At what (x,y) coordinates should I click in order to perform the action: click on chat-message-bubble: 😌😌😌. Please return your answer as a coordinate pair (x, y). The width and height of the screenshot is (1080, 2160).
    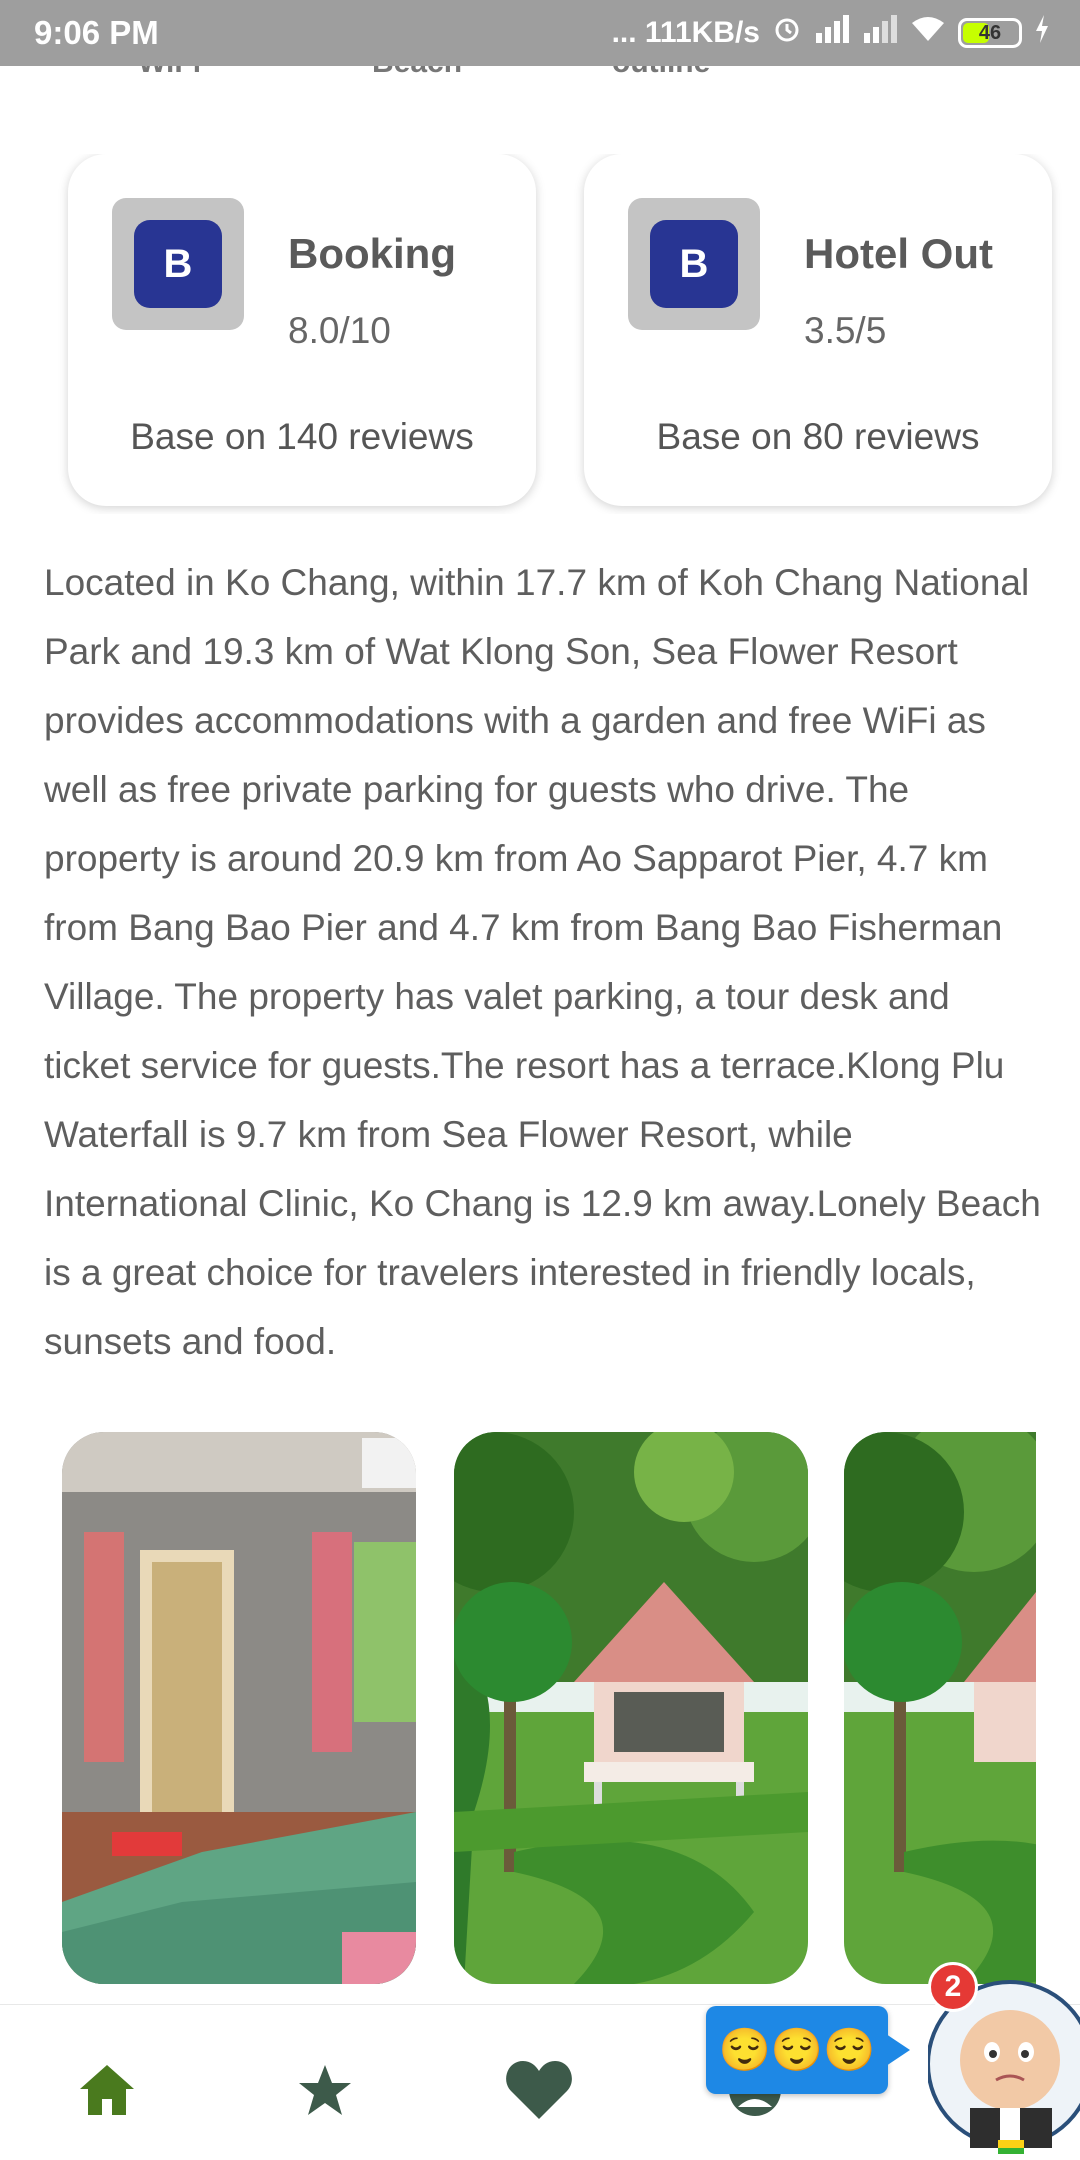
    Looking at the image, I should click on (808, 2050).